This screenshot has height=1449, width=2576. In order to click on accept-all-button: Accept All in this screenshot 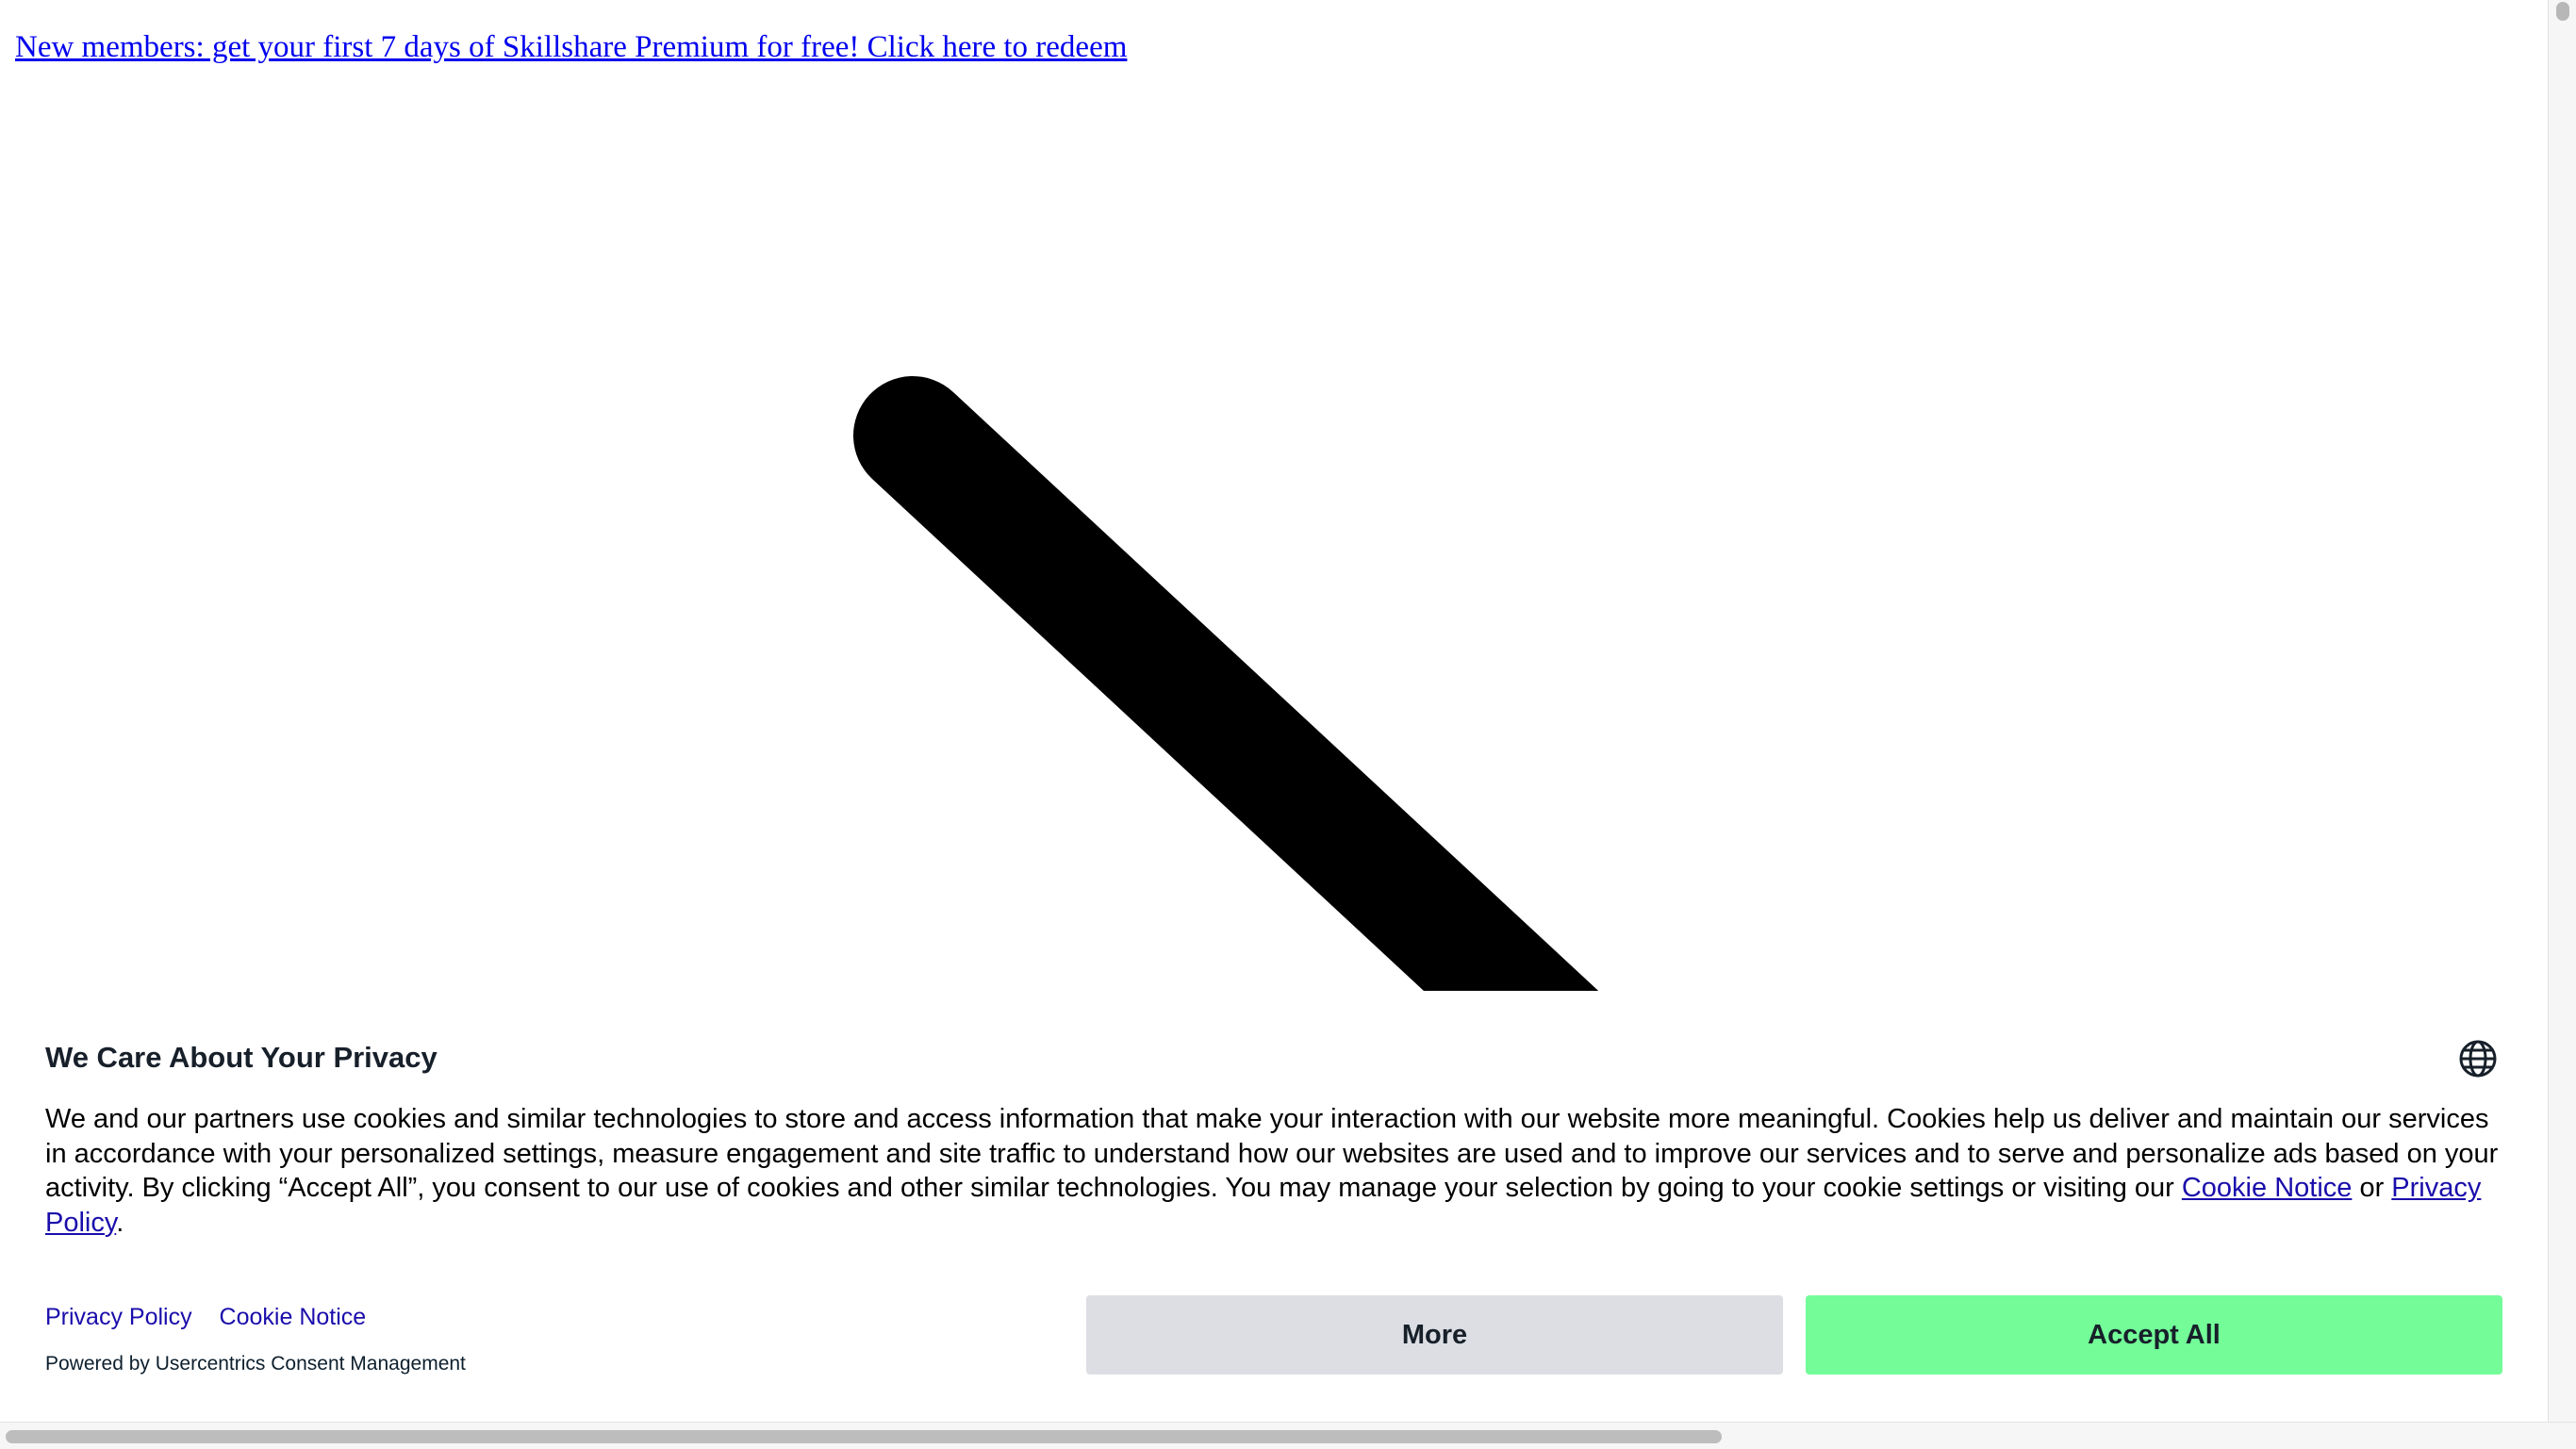, I will do `click(2154, 1335)`.